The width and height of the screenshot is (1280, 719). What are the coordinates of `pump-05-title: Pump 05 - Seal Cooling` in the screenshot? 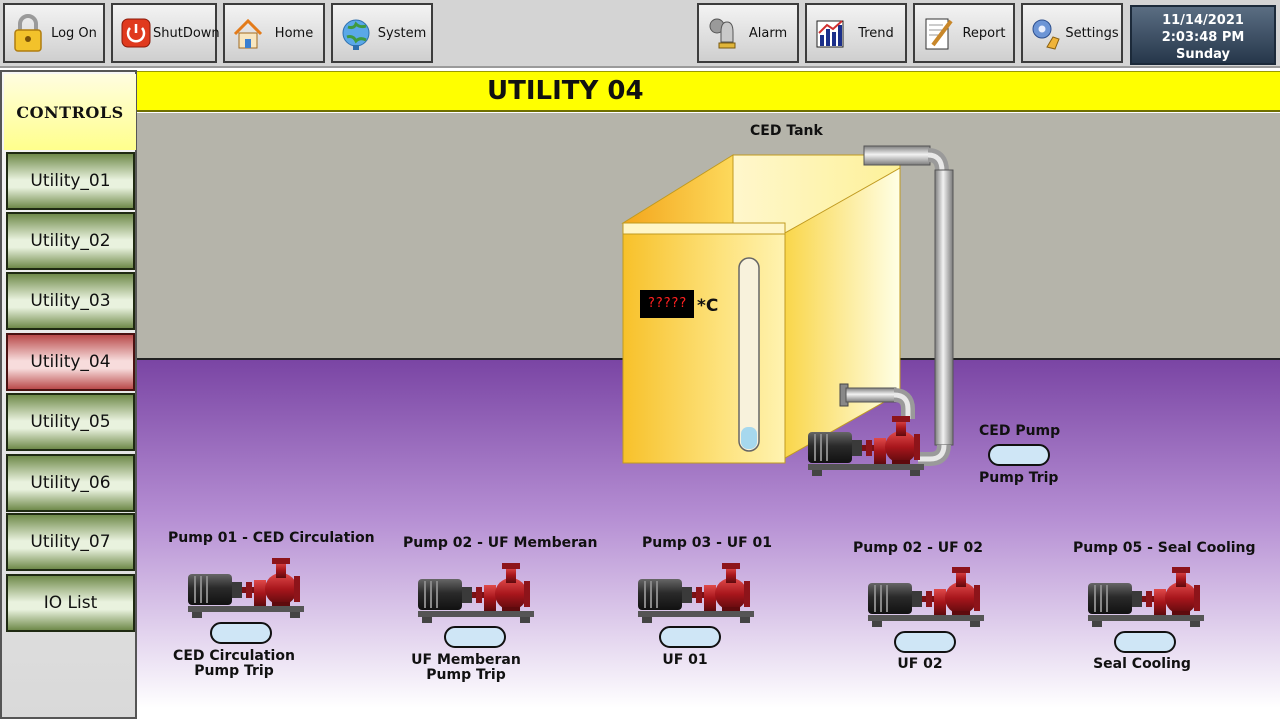 It's located at (1164, 548).